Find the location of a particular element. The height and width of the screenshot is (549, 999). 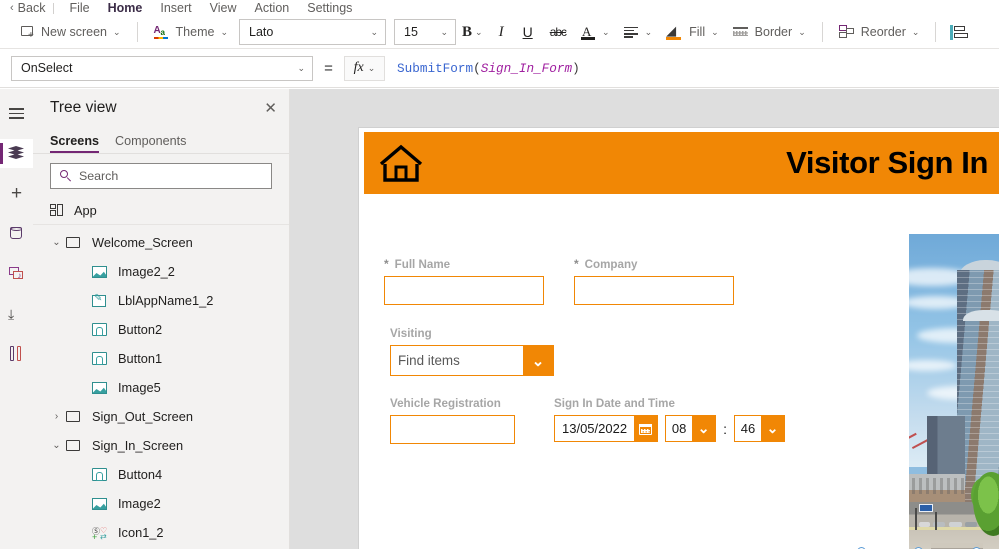

search-input: Search is located at coordinates (161, 176).